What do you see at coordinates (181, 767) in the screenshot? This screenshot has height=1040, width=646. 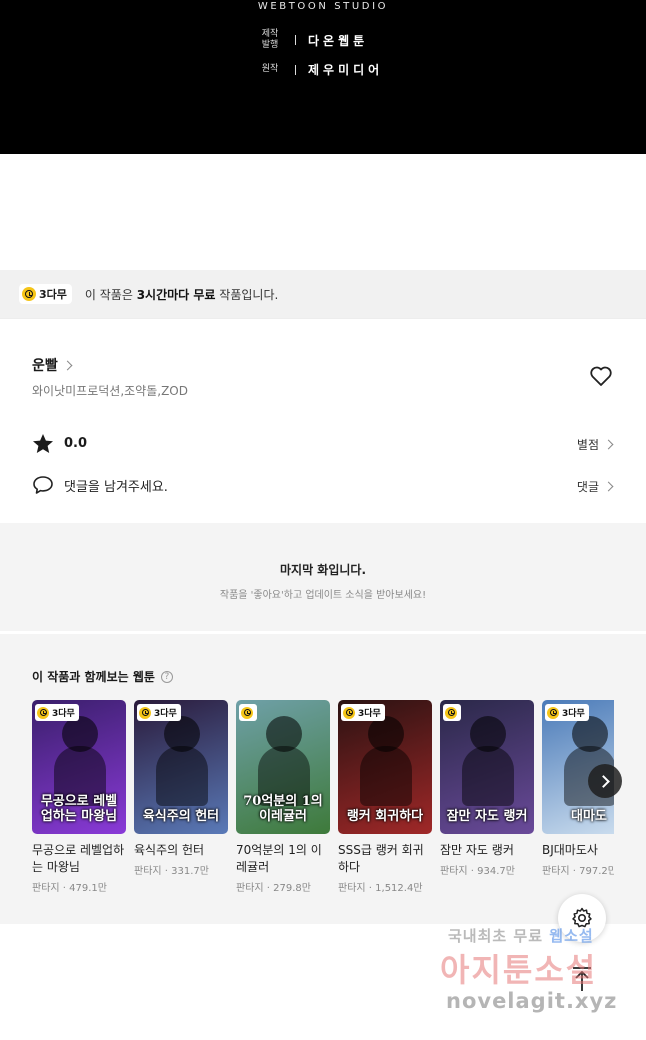 I see `card-cover: 3다무육식주의 헌터` at bounding box center [181, 767].